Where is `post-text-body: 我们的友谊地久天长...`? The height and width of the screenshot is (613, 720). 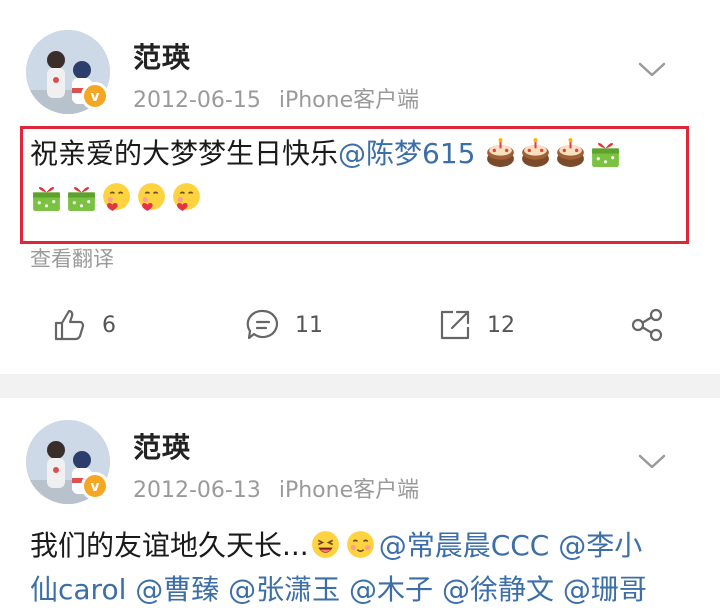
post-text-body: 我们的友谊地久天长... is located at coordinates (169, 545).